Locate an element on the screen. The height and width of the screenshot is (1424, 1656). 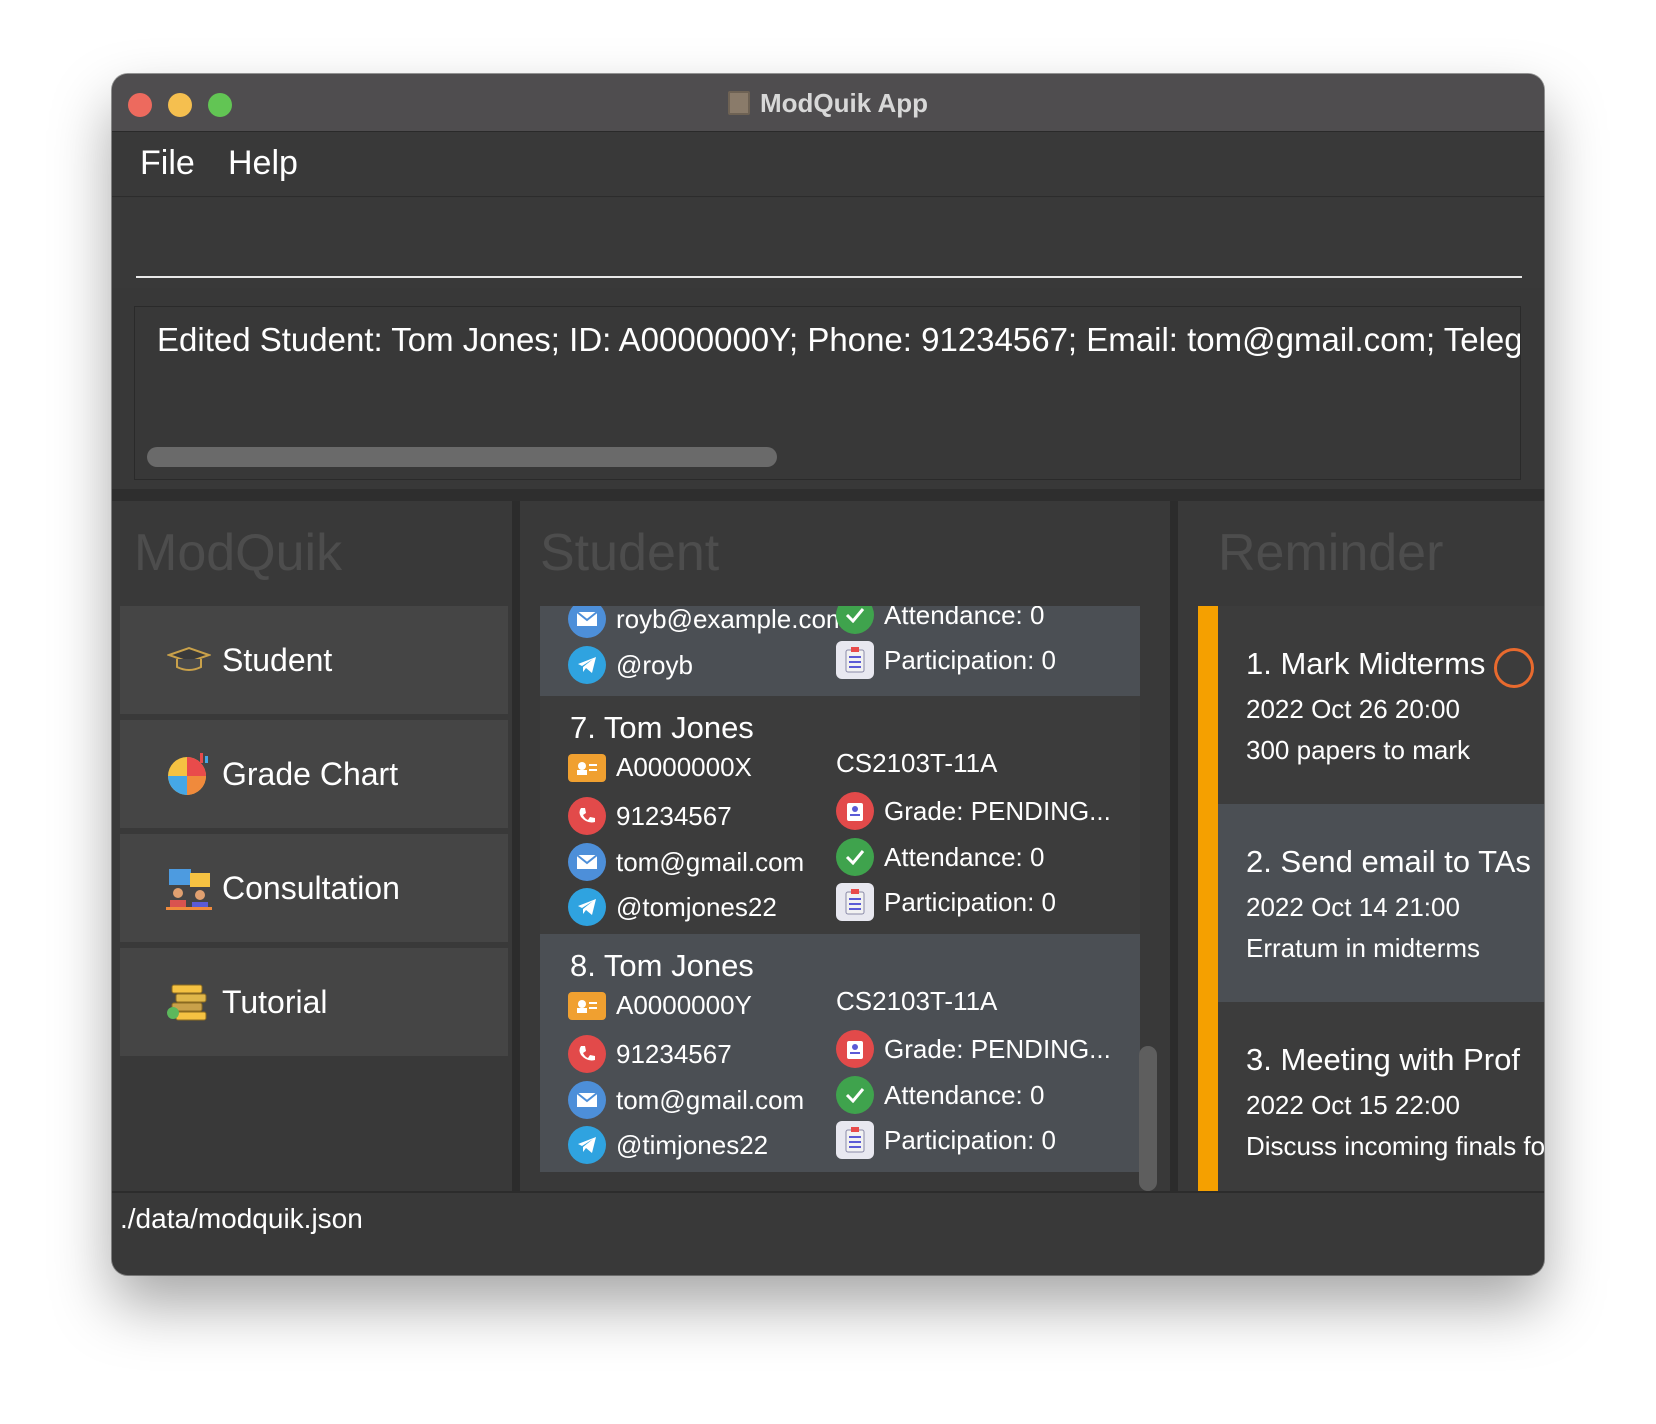
student-id-field: A0000000X is located at coordinates (660, 767).